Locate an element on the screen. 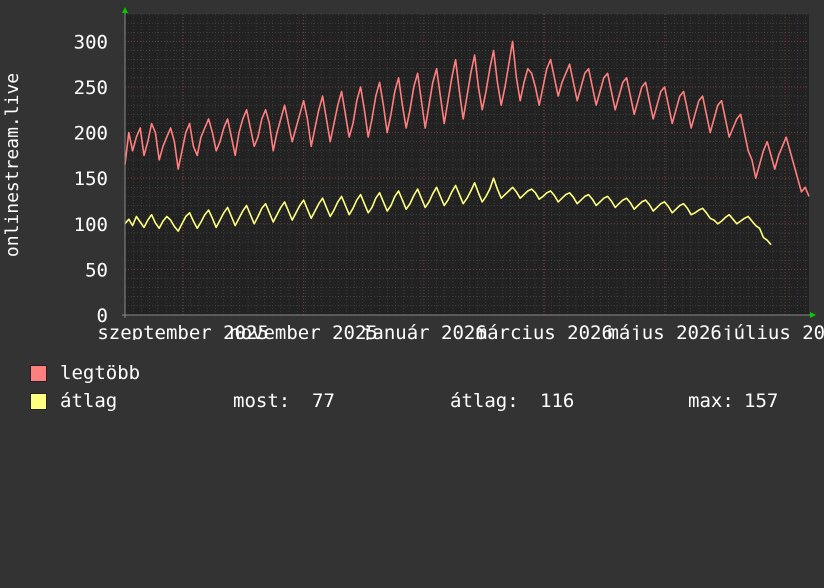 Image resolution: width=824 pixels, height=588 pixels. y-tick-label: 300 is located at coordinates (91, 42).